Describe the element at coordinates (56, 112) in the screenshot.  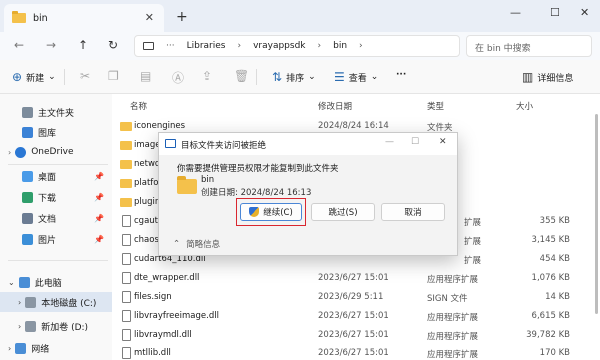
I see `sidebar-item-home: 主文件夹` at that location.